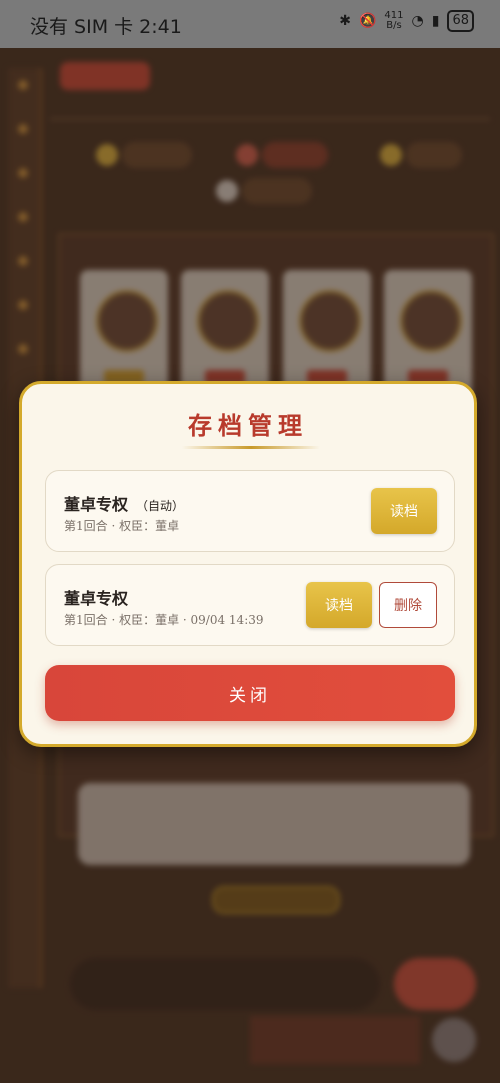  Describe the element at coordinates (367, 21) in the screenshot. I see `mute-icon: 🔕` at that location.